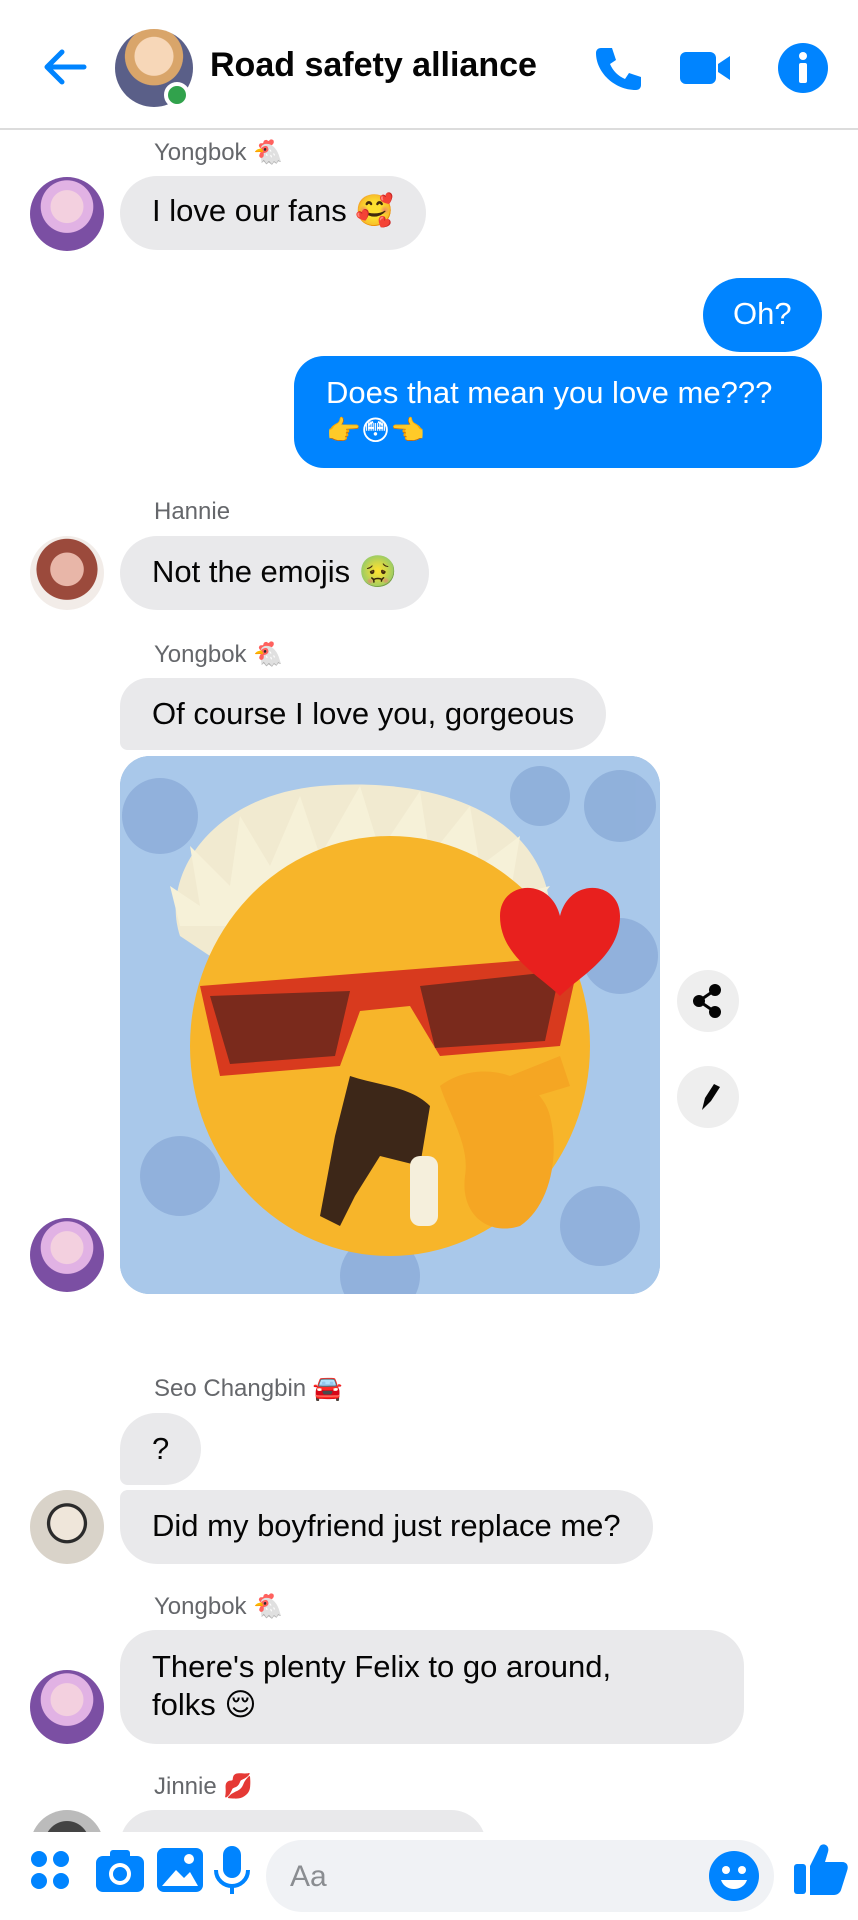  Describe the element at coordinates (204, 1786) in the screenshot. I see `sender-name: Jinnie 💋` at that location.